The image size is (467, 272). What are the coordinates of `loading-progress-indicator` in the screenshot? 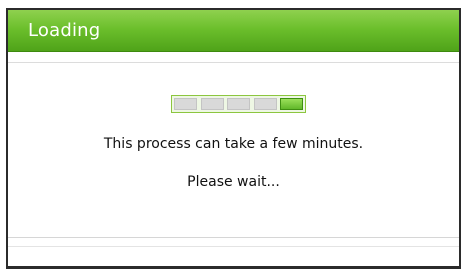 It's located at (238, 104).